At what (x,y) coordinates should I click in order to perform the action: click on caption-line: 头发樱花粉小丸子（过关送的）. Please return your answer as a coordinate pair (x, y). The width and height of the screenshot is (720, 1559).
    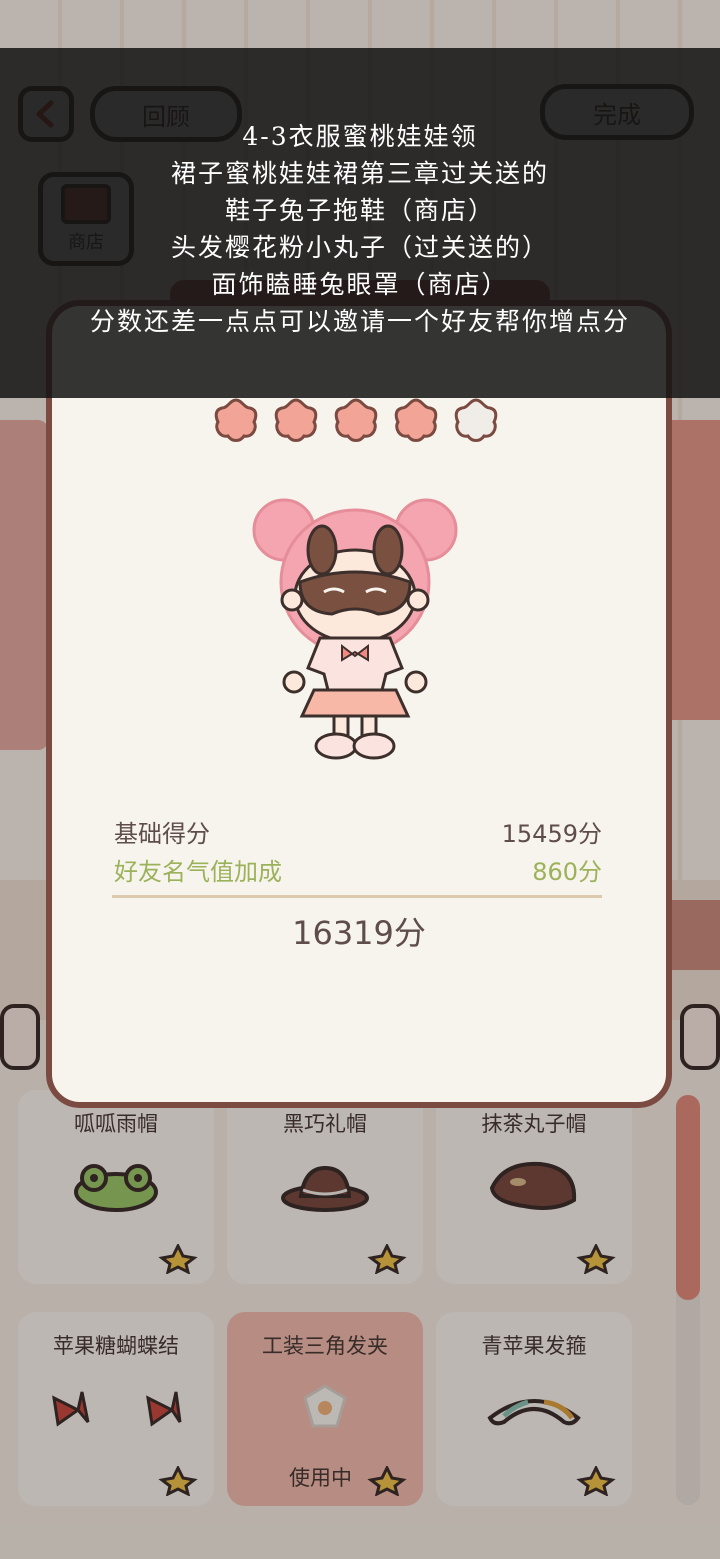
    Looking at the image, I should click on (359, 247).